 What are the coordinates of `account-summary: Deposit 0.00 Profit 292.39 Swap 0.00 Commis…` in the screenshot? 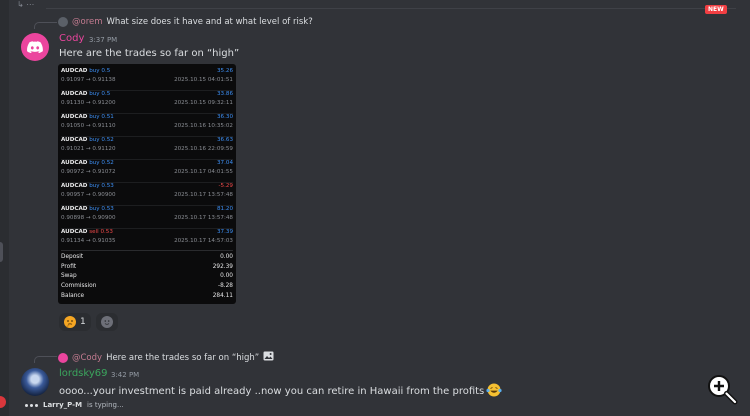 It's located at (147, 278).